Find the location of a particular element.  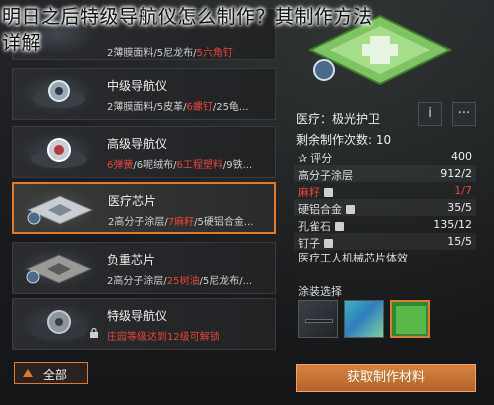

coating-option-green is located at coordinates (410, 319).